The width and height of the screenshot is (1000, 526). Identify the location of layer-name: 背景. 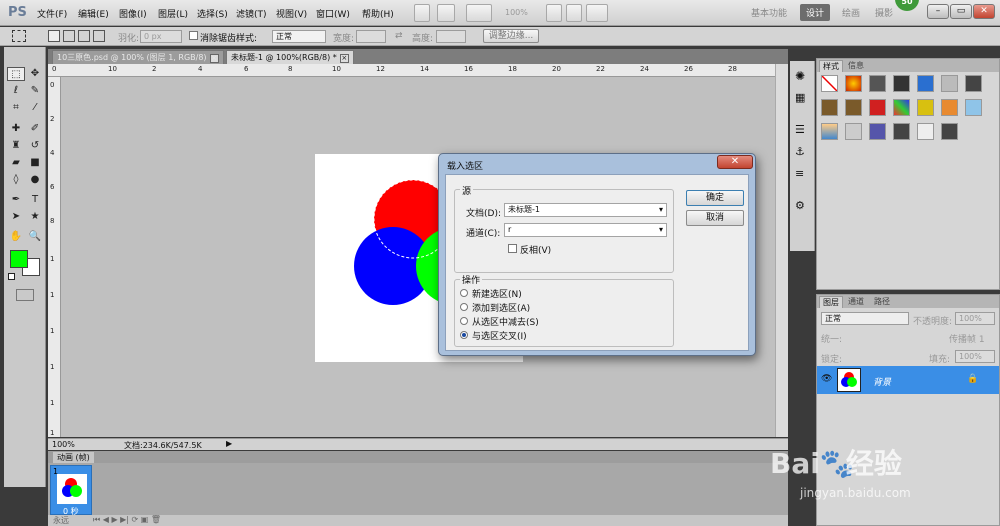
(882, 381).